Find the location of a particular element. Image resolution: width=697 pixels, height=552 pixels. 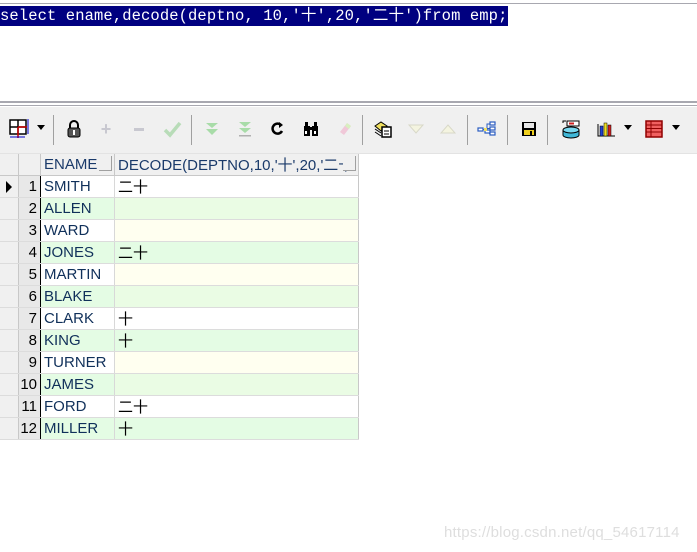

column-header-ename: ENAME is located at coordinates (77, 165).